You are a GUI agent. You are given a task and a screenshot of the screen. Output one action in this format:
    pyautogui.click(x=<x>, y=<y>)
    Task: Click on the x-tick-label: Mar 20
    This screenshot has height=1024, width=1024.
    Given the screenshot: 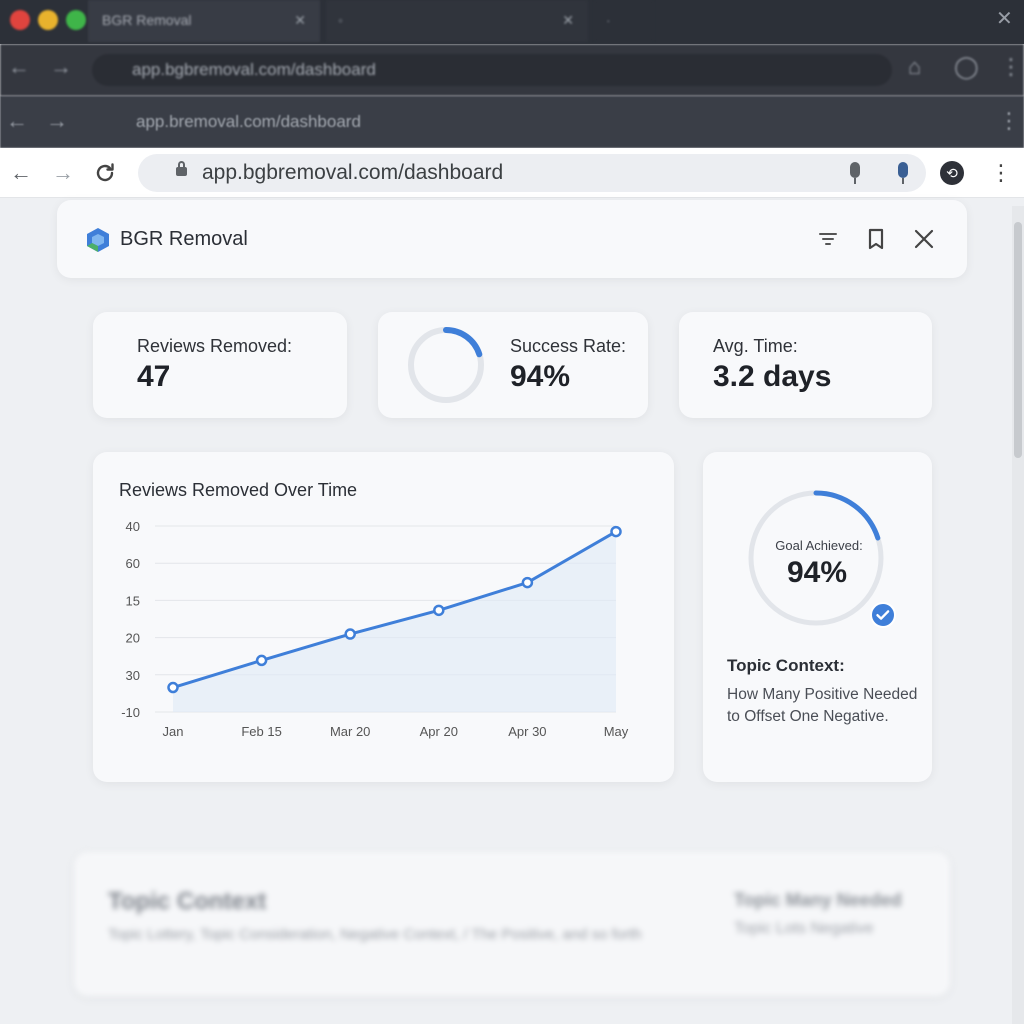 What is the action you would take?
    pyautogui.click(x=350, y=731)
    